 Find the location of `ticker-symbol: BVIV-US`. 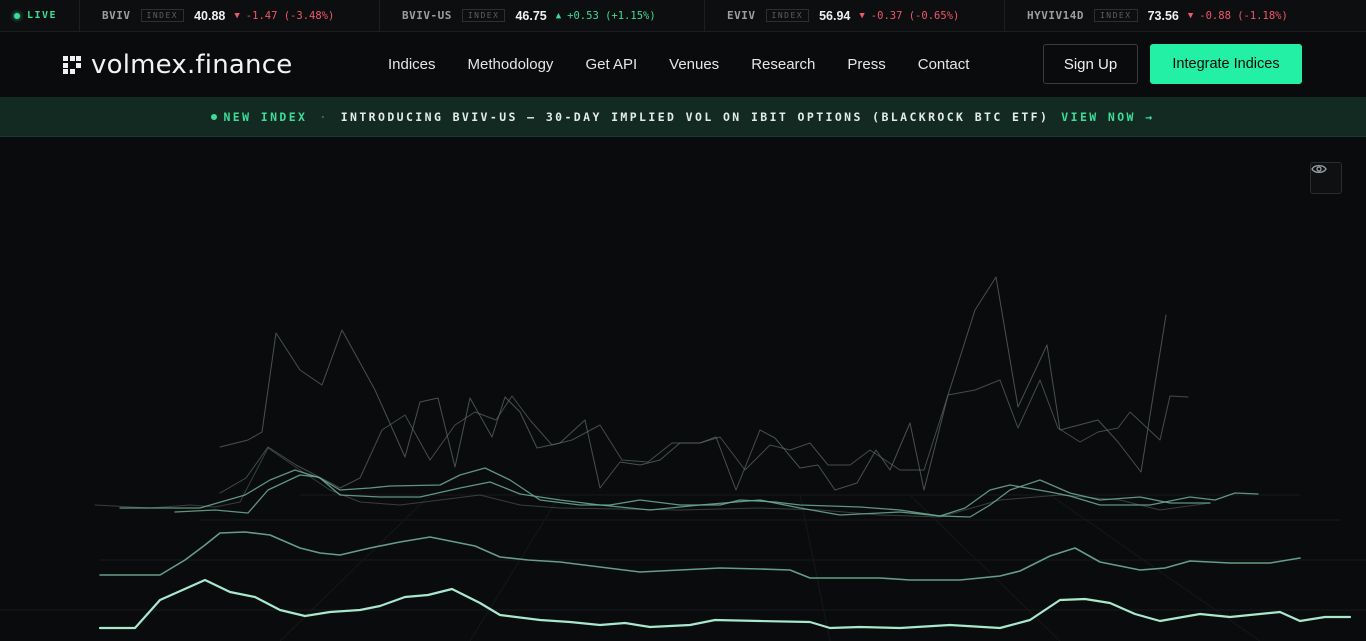

ticker-symbol: BVIV-US is located at coordinates (427, 15).